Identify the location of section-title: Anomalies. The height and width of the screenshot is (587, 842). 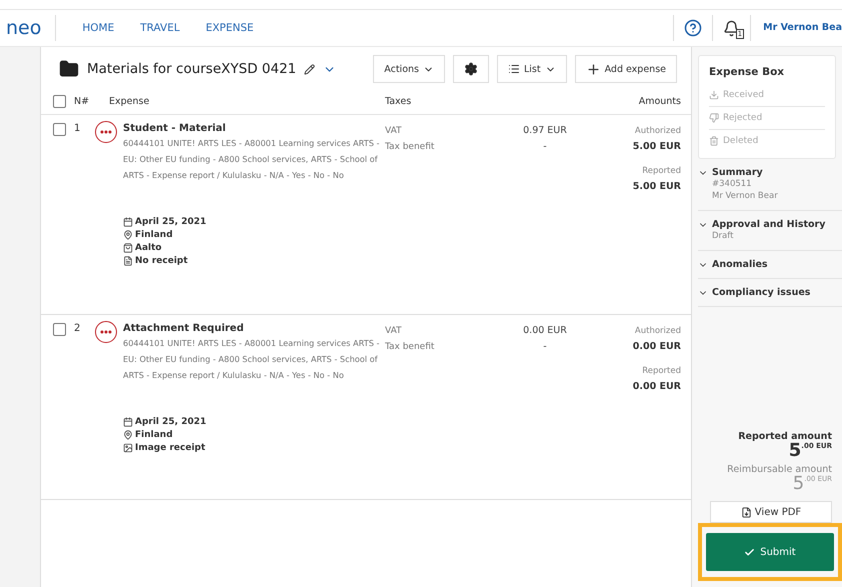
(740, 264).